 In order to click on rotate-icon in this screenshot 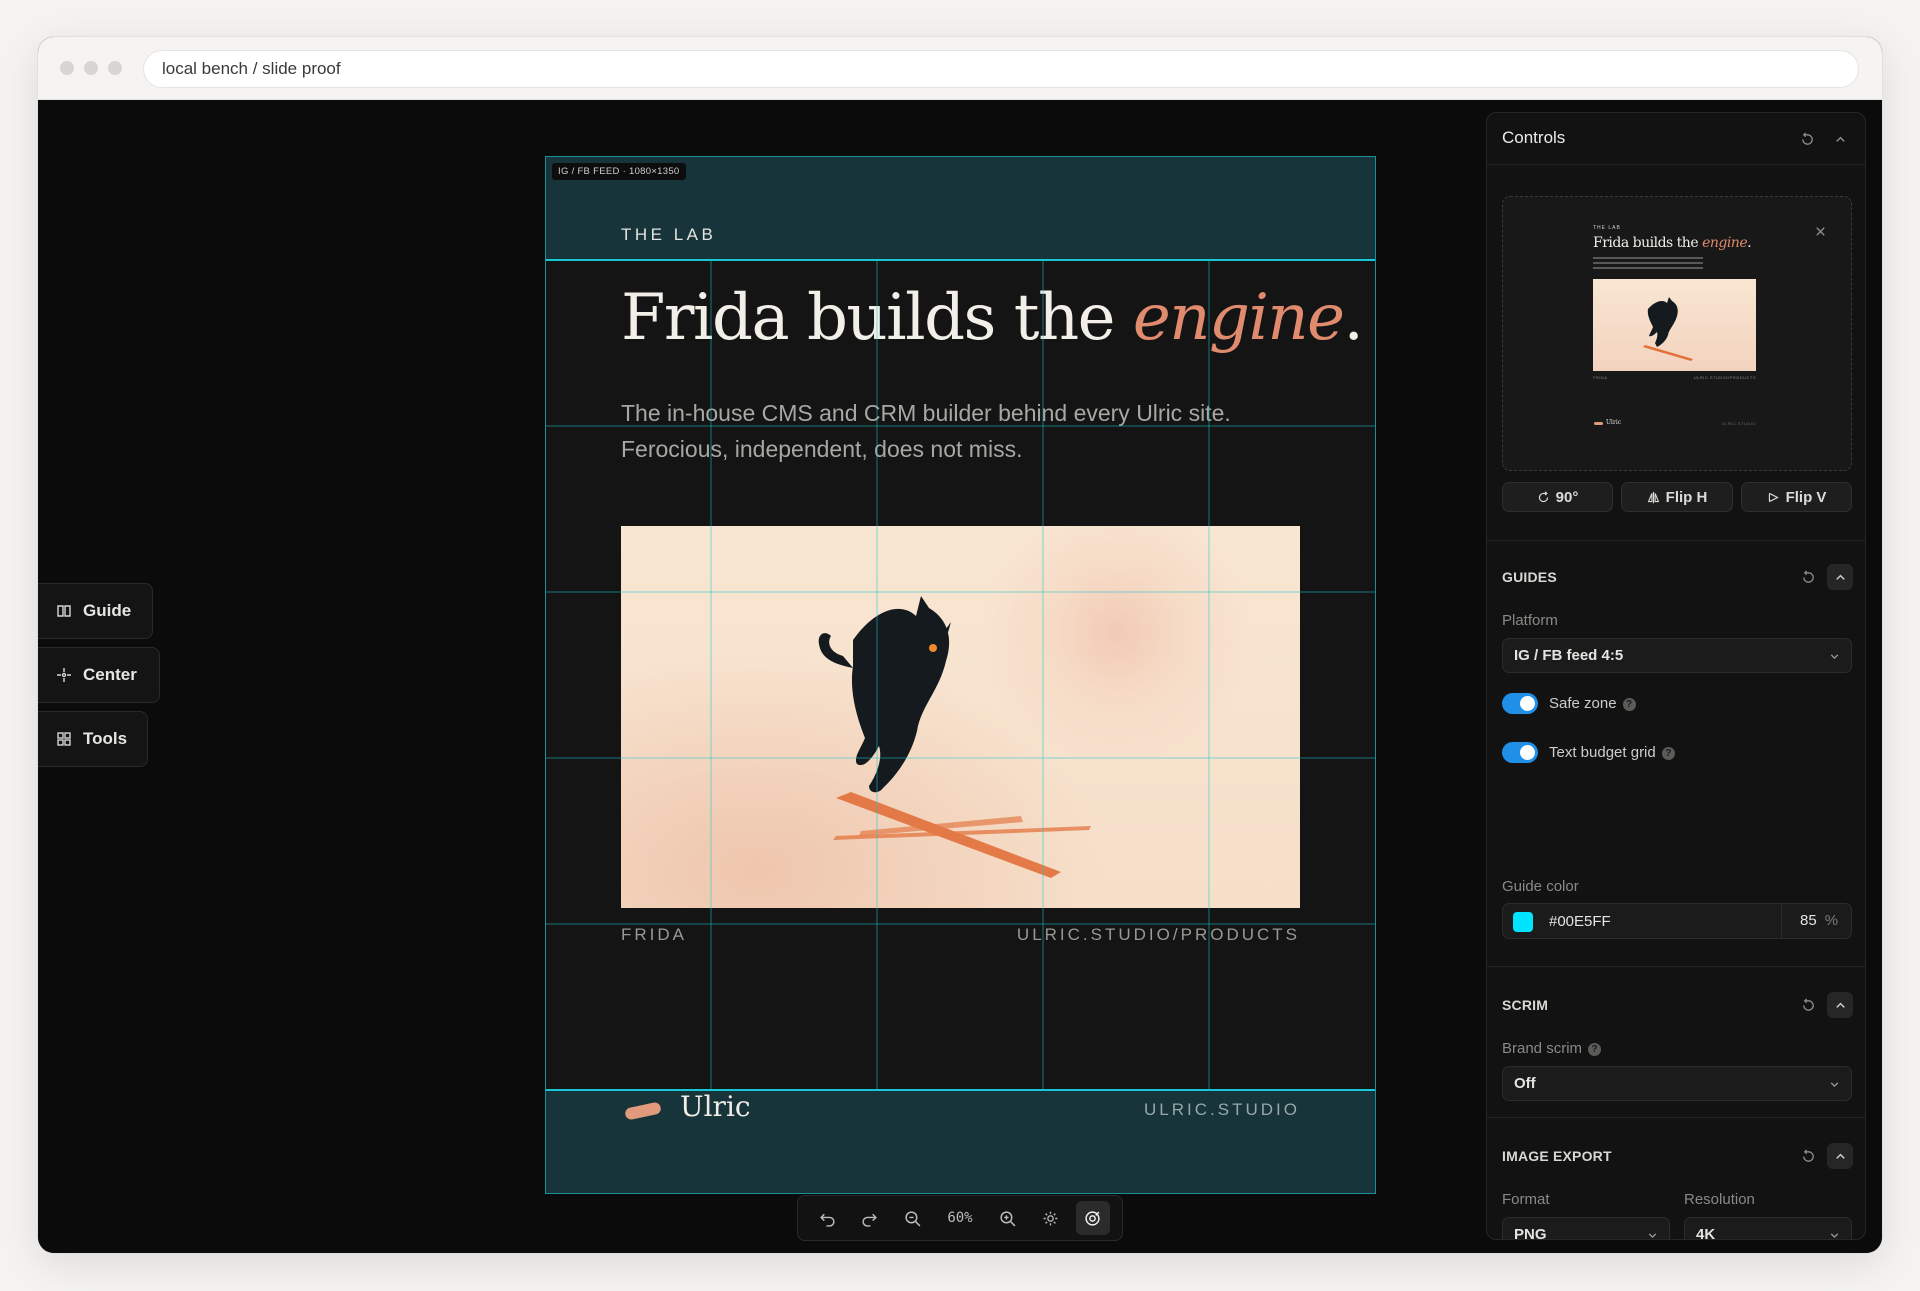, I will do `click(1543, 496)`.